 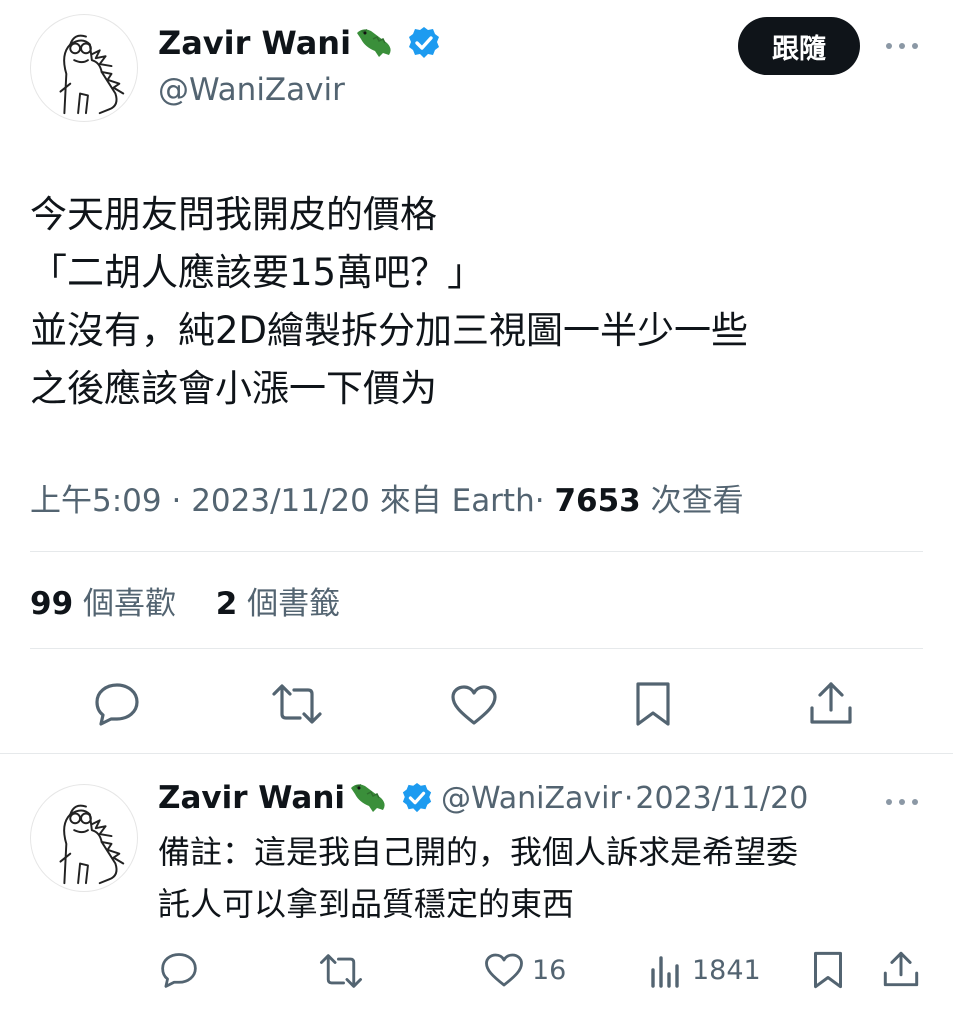 I want to click on view-count: 7653, so click(x=597, y=501).